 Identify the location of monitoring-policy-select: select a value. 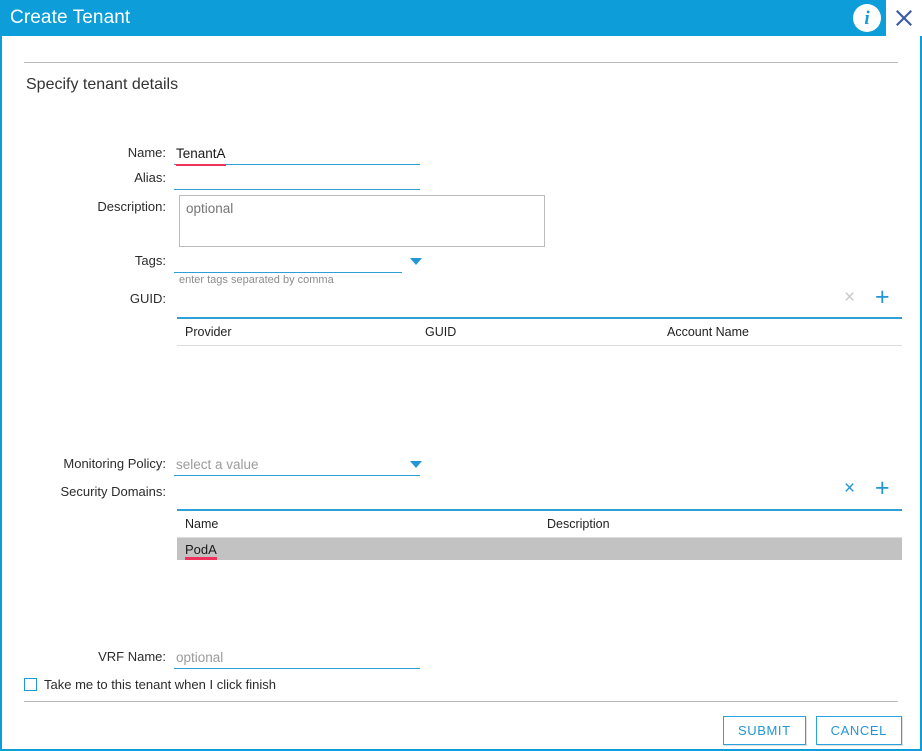
(297, 465).